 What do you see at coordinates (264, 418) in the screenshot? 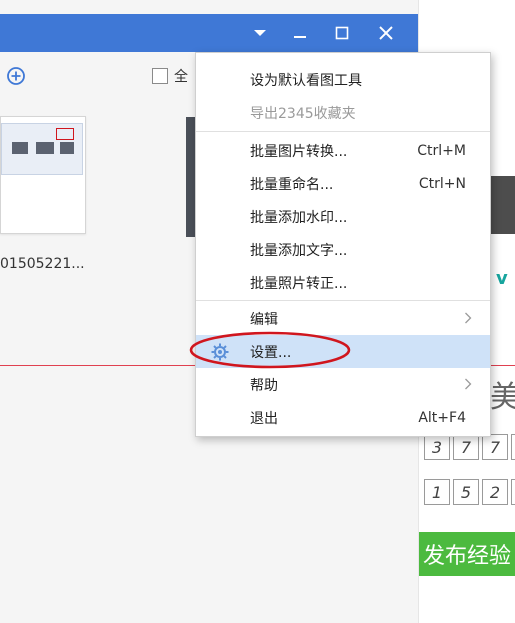
I see `menu-item-label: 退出` at bounding box center [264, 418].